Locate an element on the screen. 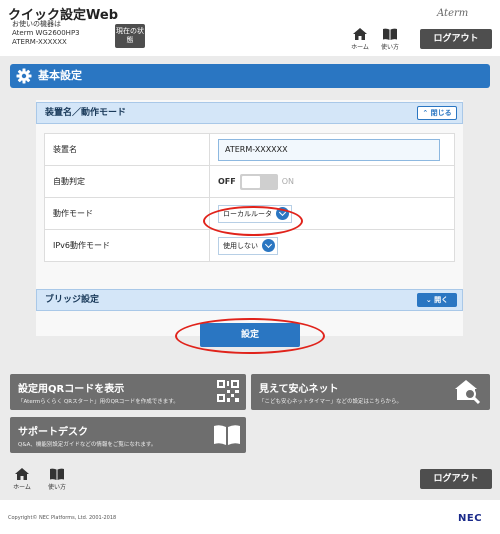  operation-mode-select: ローカルルータ is located at coordinates (255, 213).